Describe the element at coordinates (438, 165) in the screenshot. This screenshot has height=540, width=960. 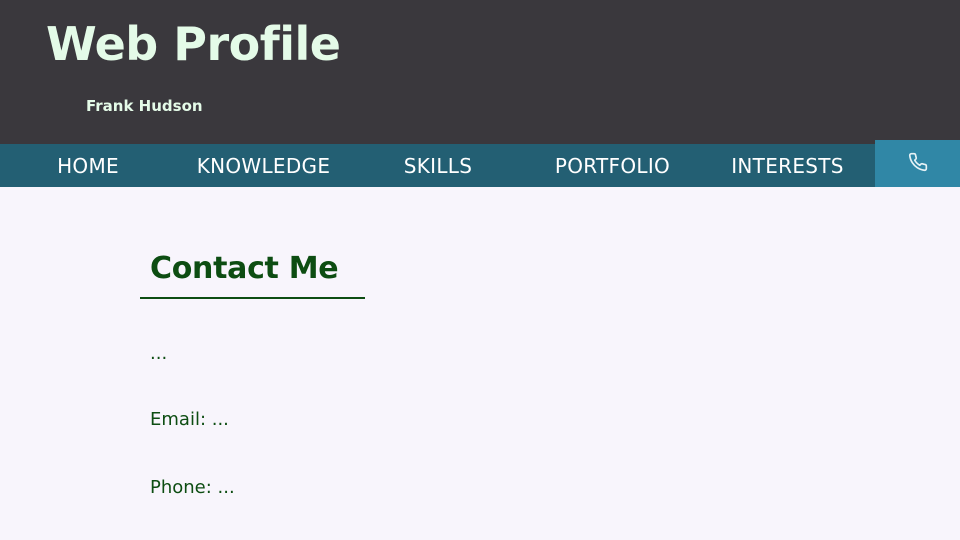
I see `nav-item-skills: SKILLS` at that location.